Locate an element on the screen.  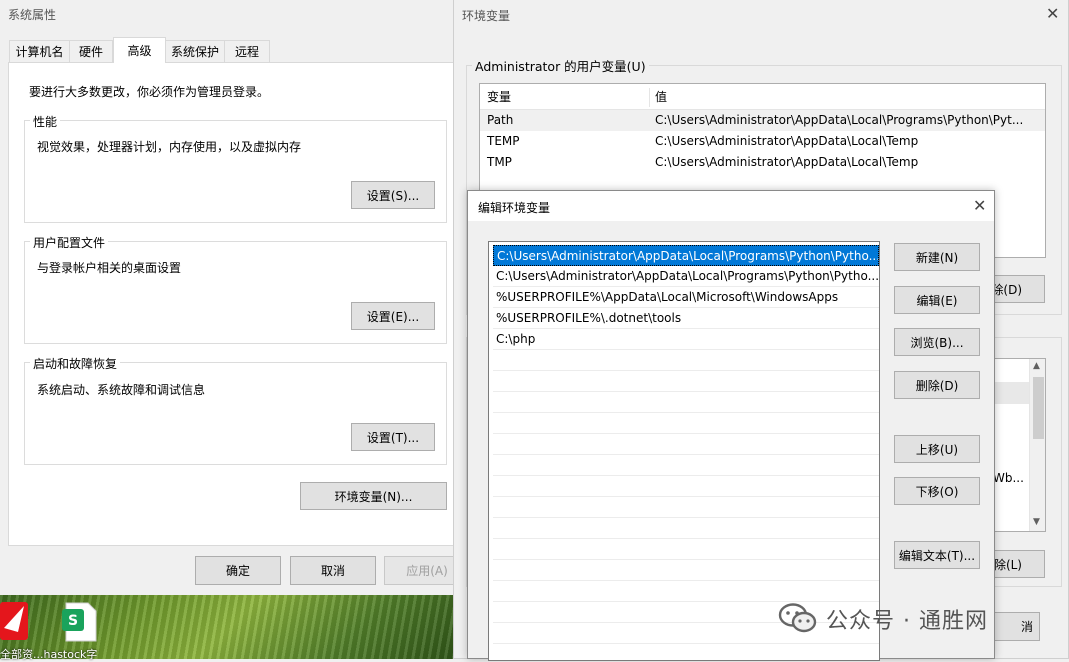
list-header: 变量 值 is located at coordinates (762, 98).